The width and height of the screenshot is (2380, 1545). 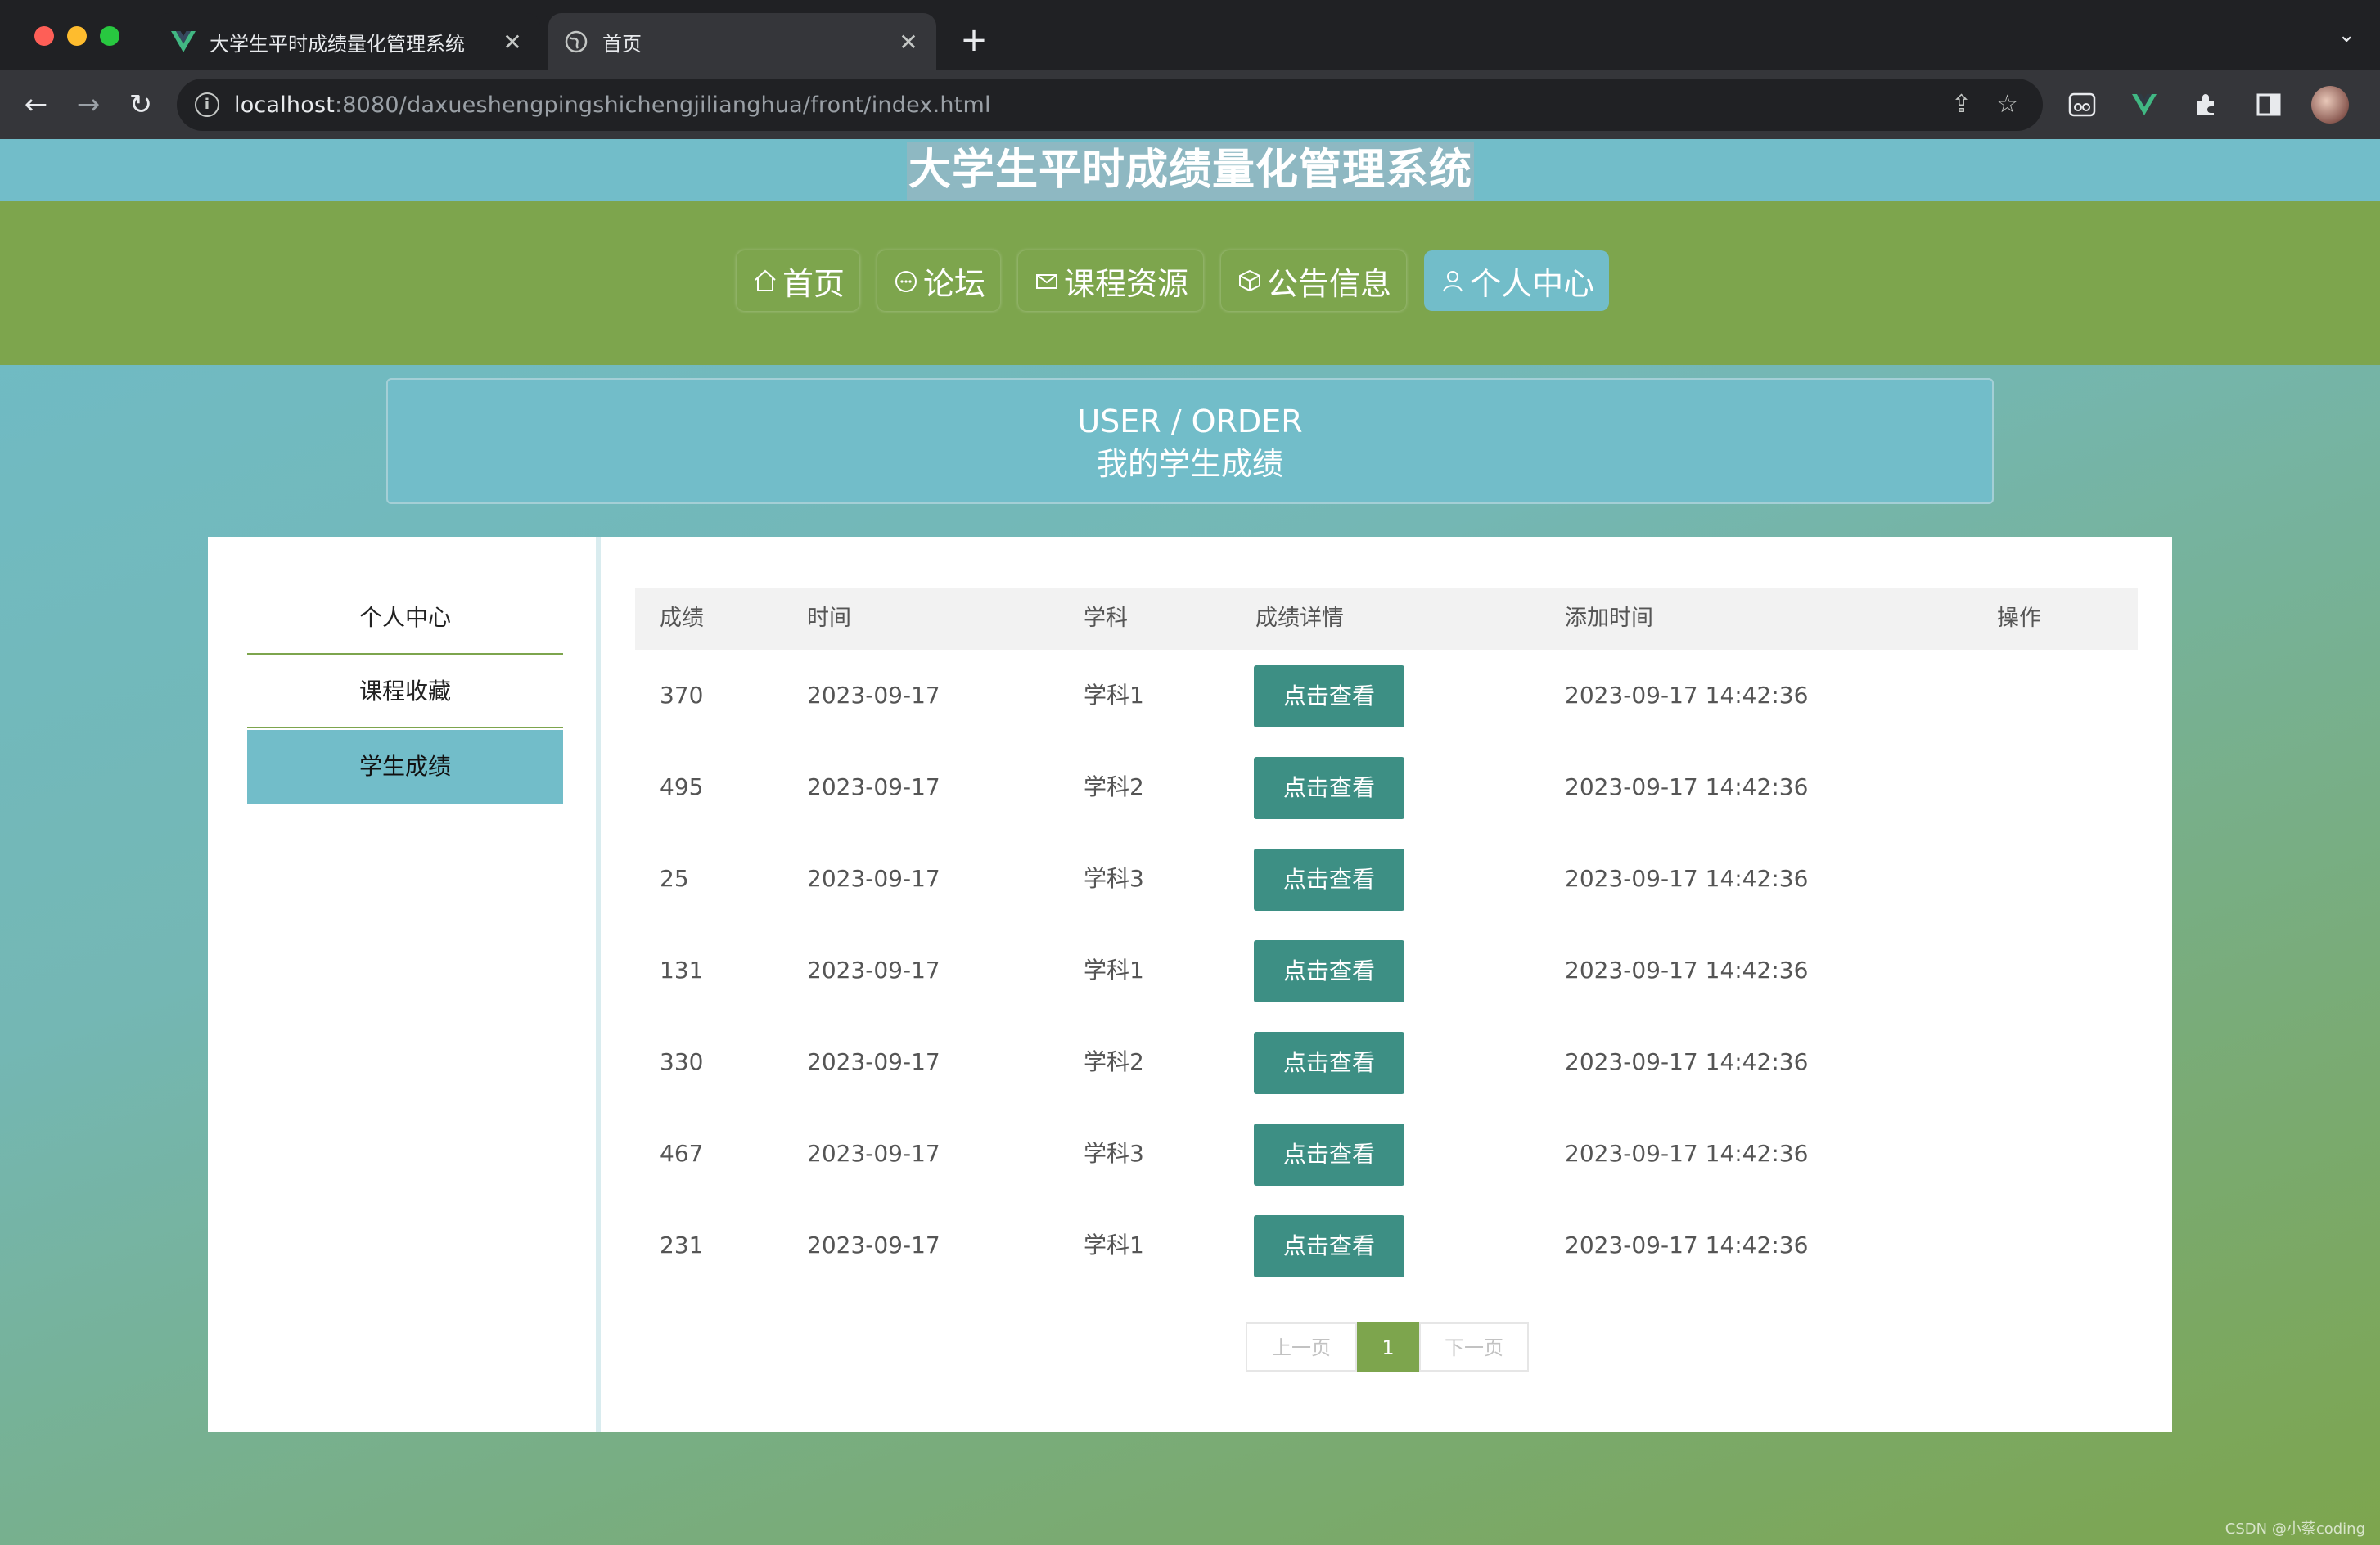 I want to click on bookmark-star-icon: ☆, so click(x=2007, y=104).